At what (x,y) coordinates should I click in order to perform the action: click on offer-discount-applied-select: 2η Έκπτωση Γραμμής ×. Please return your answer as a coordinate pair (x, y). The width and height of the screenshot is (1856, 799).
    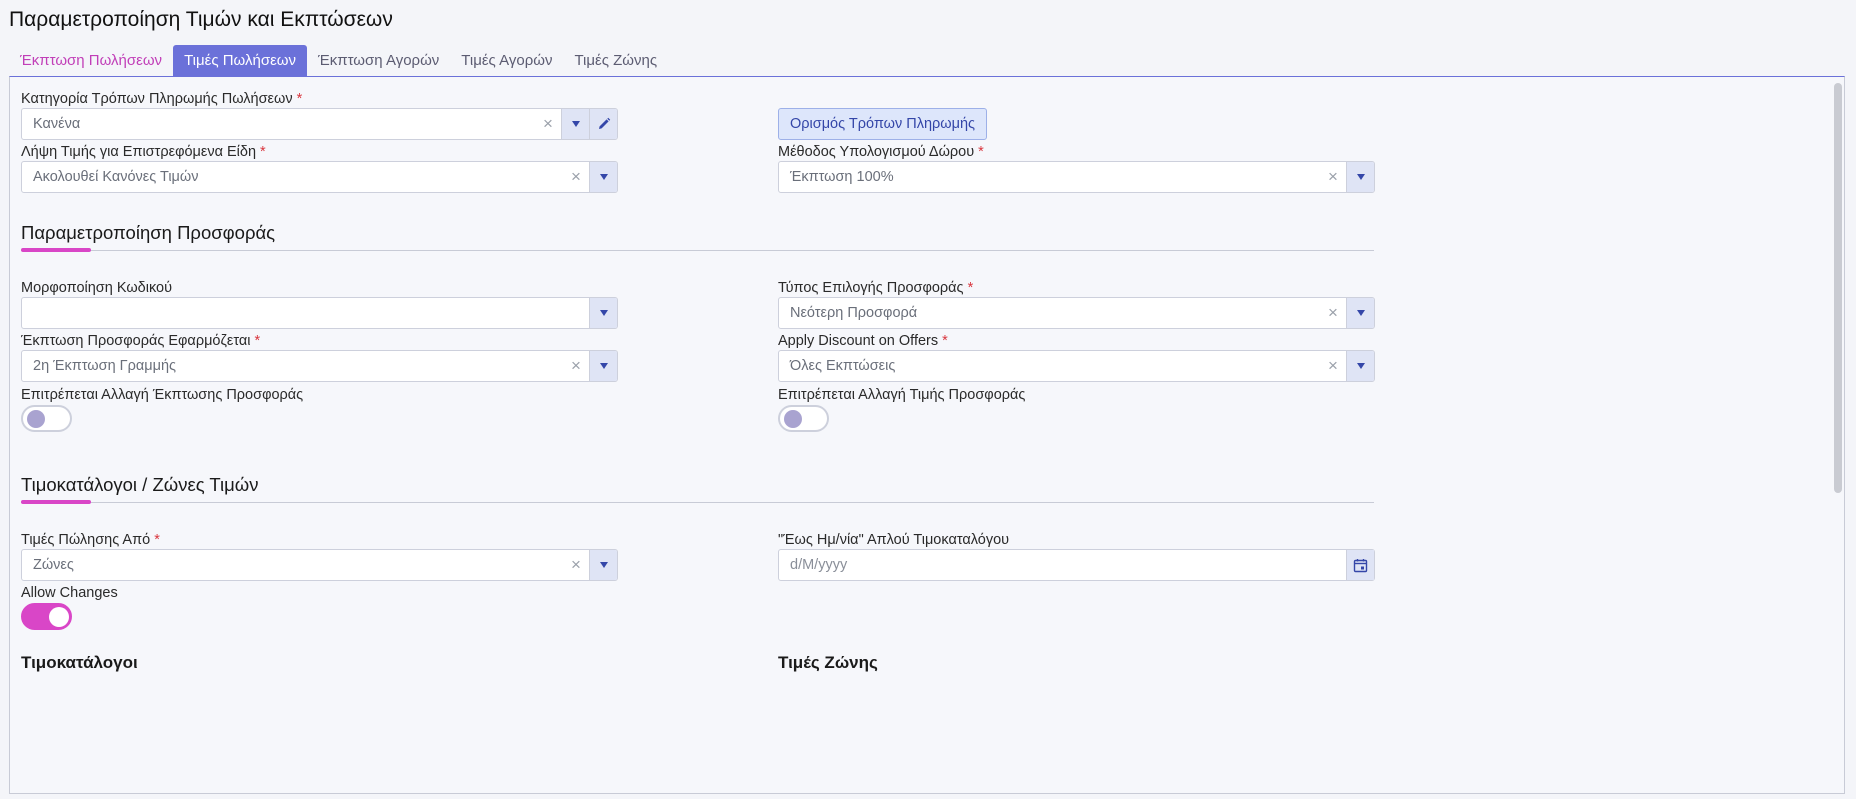
    Looking at the image, I should click on (319, 366).